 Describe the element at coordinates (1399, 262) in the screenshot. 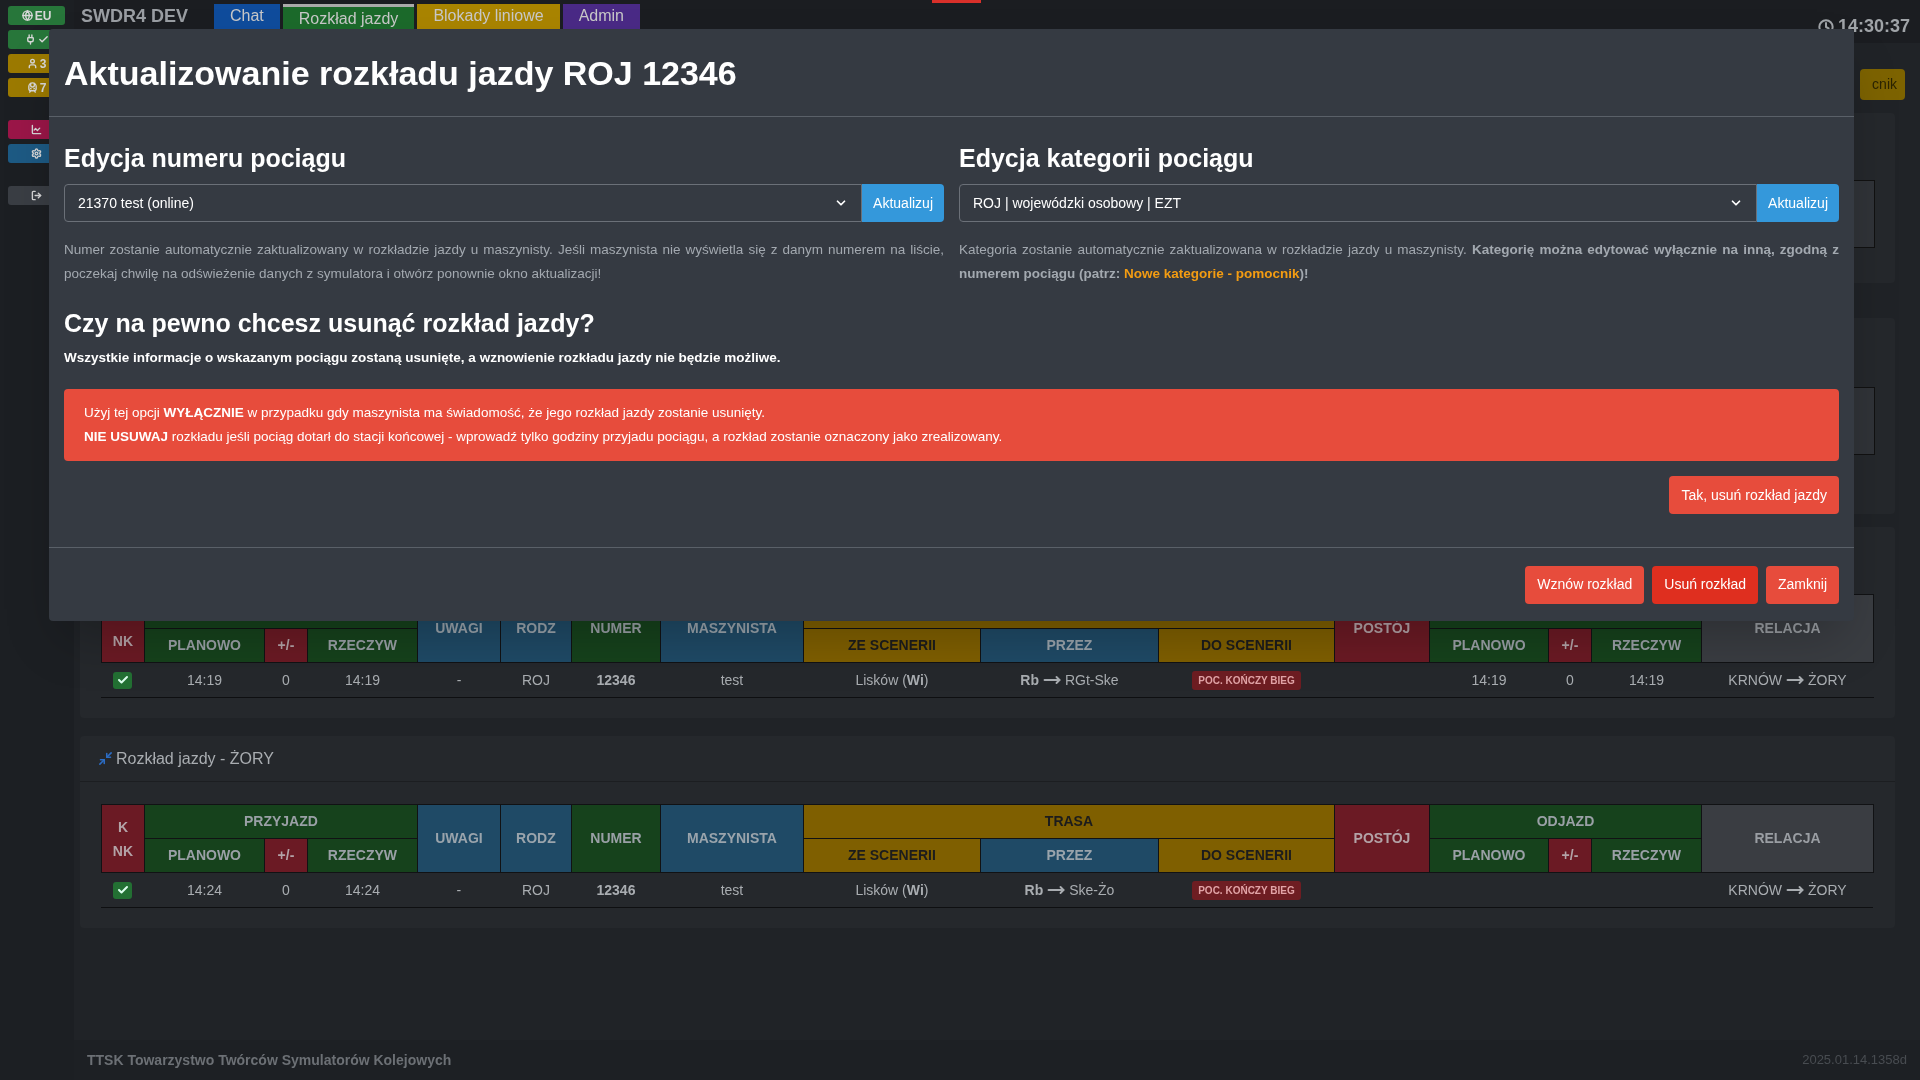

I see `help-text: Kategoria zostanie automatycznie zaktualizowana w rozkładzie jazdy u maszynisty. Kategorię można edytować wyłącznie na inną, zgodną z numerem pociągu (patrz: Nowe kategorie - pomocnik)!` at that location.